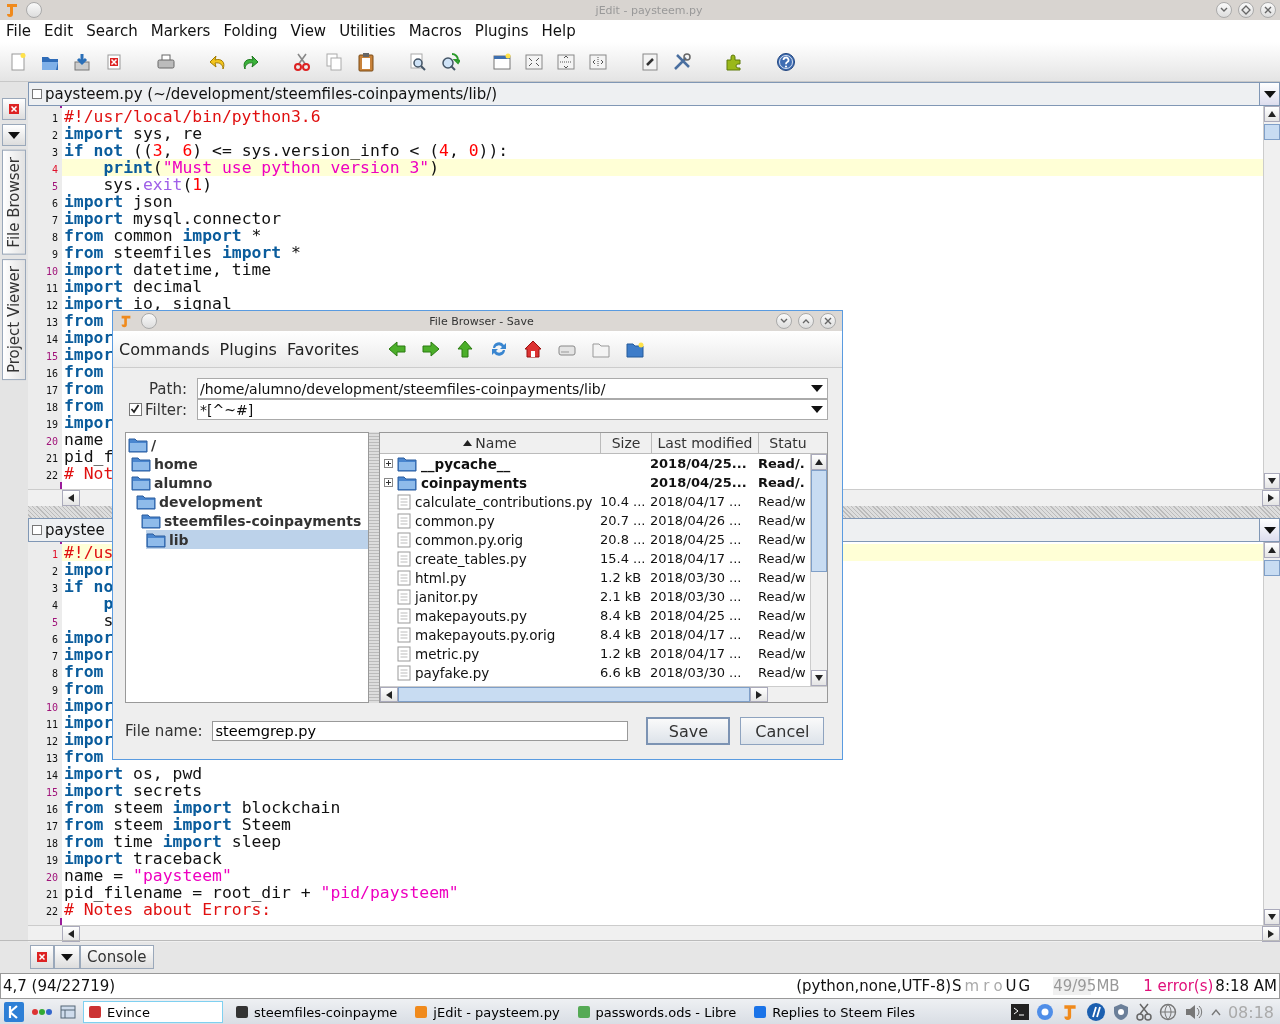 This screenshot has height=1024, width=1280. What do you see at coordinates (621, 672) in the screenshot?
I see `file-size: 6.6 kB` at bounding box center [621, 672].